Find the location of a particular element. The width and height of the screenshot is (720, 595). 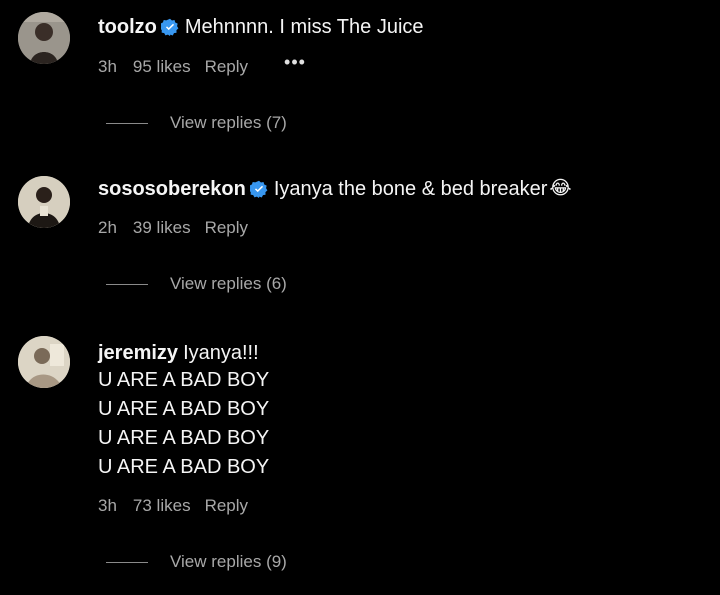

more-options-icon: ••• is located at coordinates (295, 62).